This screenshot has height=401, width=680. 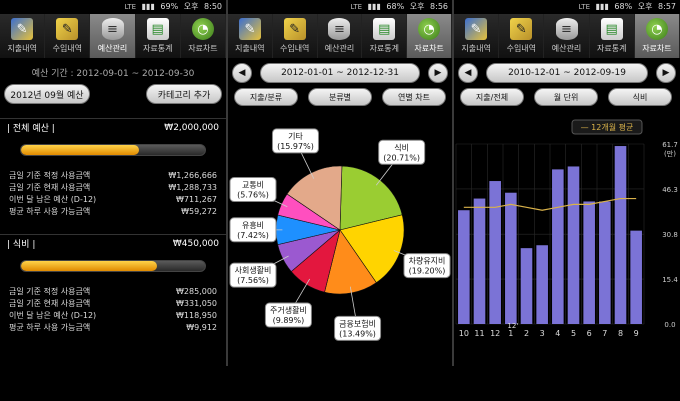 I want to click on section-header: | 식비 | ₩450,000, so click(x=113, y=243).